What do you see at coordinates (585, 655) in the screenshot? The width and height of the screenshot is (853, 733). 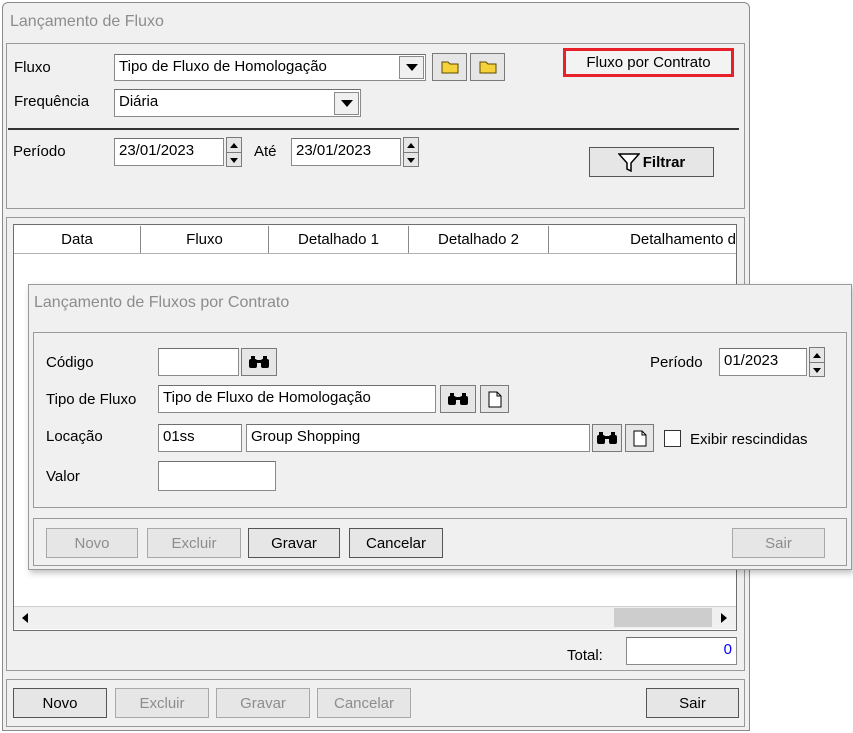 I see `total-label: Total:` at bounding box center [585, 655].